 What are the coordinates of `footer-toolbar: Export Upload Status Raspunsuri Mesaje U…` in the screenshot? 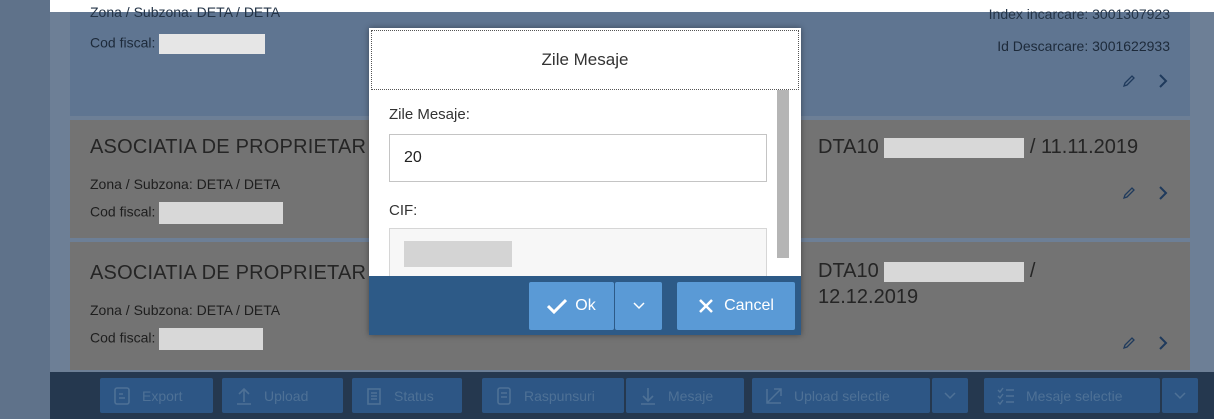 It's located at (632, 395).